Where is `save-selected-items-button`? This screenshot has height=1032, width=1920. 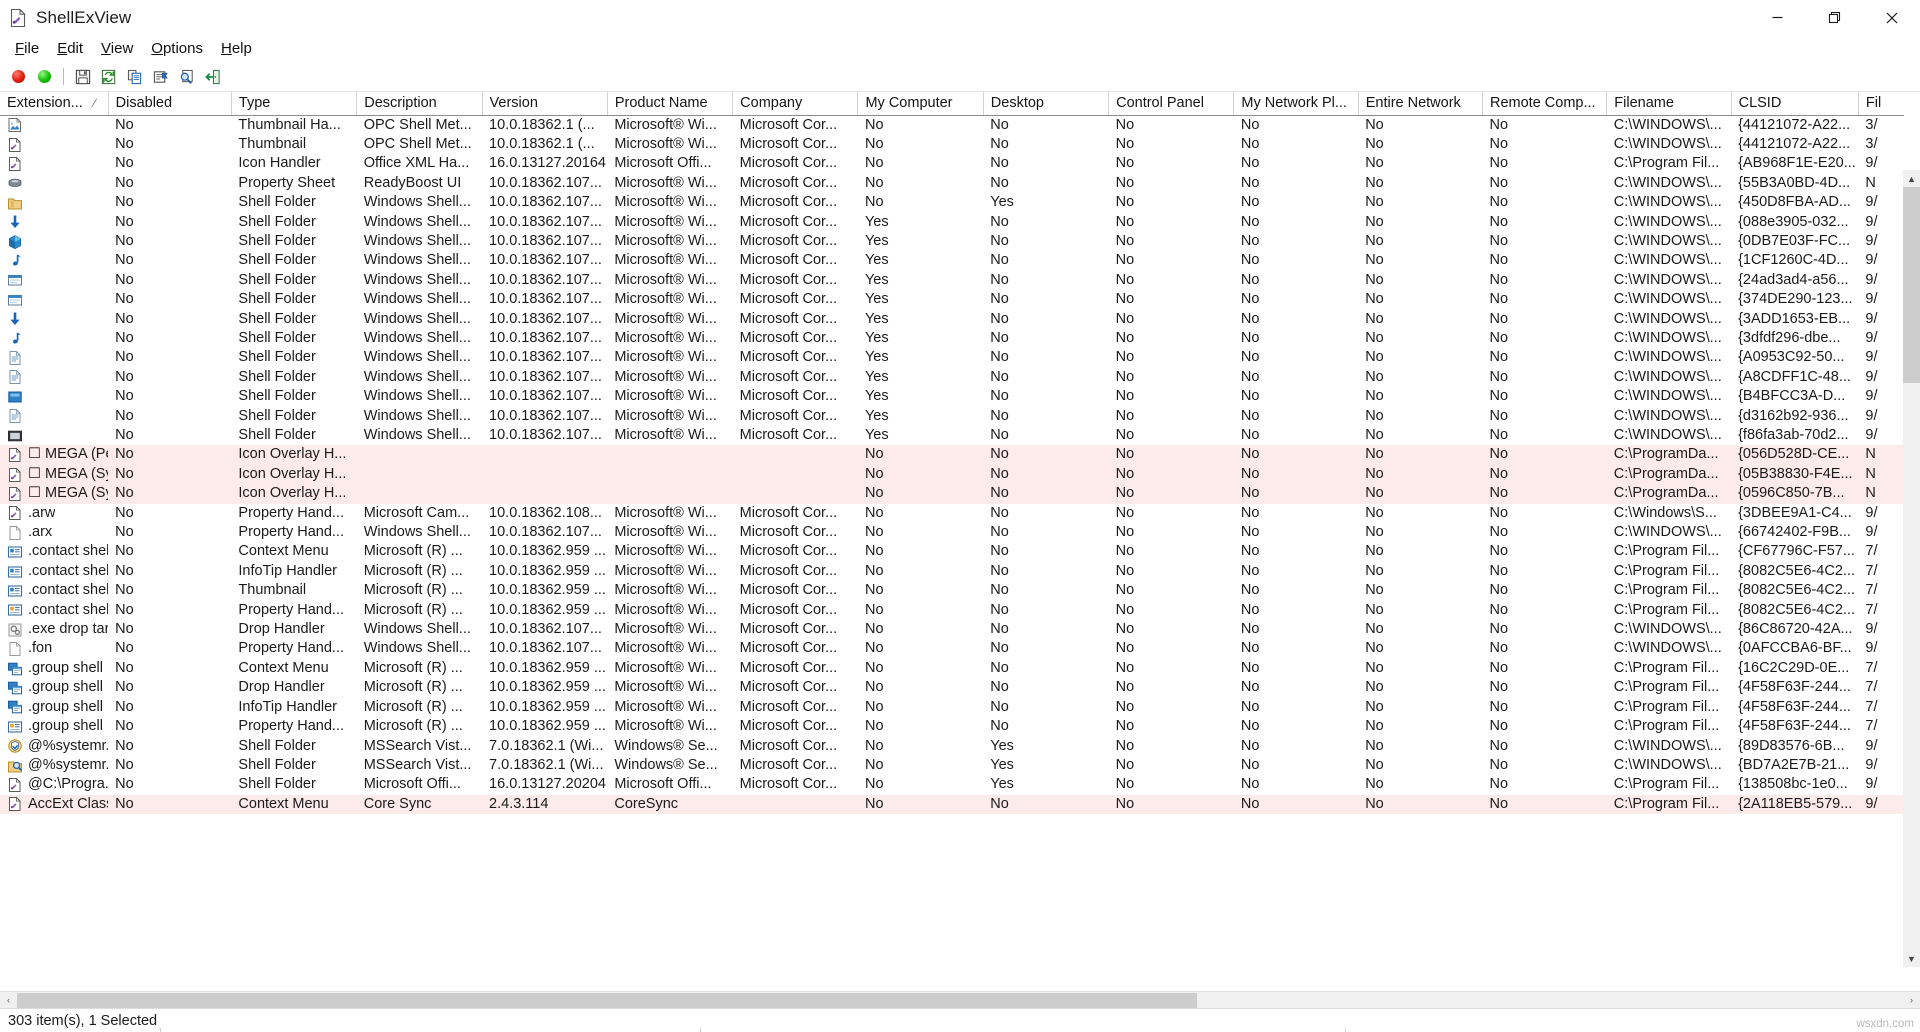 save-selected-items-button is located at coordinates (83, 77).